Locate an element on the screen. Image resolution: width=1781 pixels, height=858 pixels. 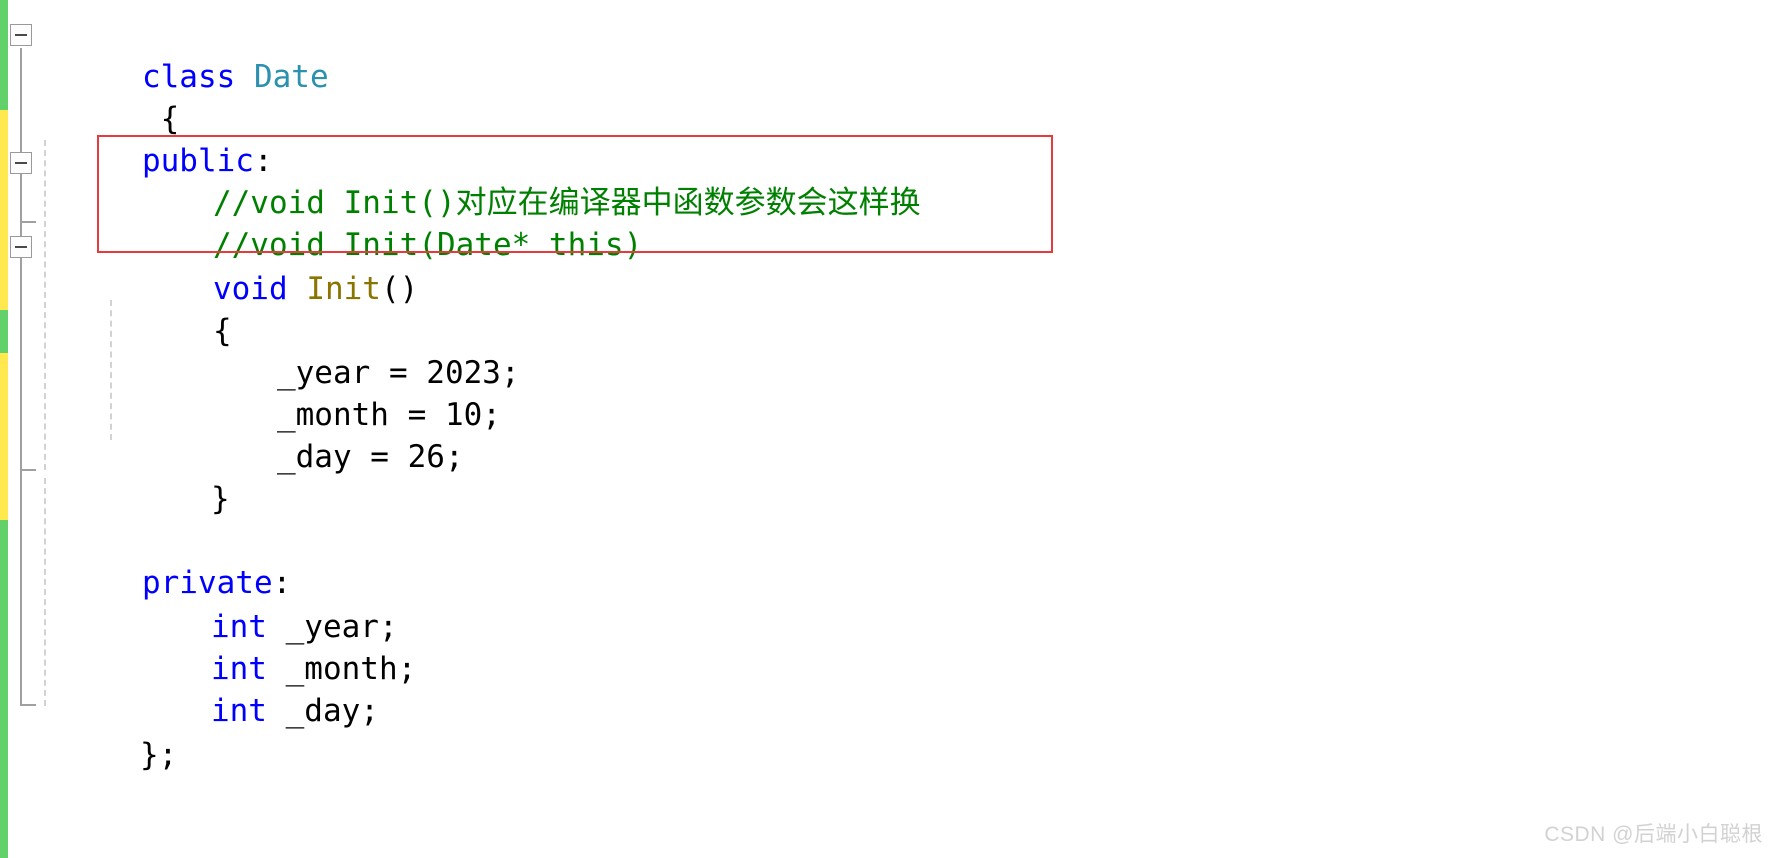
keyword-int-day: int is located at coordinates (248, 711).